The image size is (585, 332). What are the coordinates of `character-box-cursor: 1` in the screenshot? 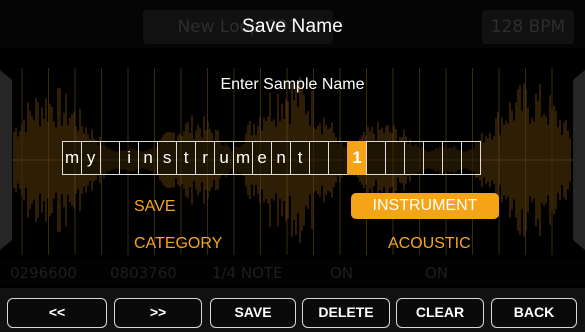 It's located at (357, 158).